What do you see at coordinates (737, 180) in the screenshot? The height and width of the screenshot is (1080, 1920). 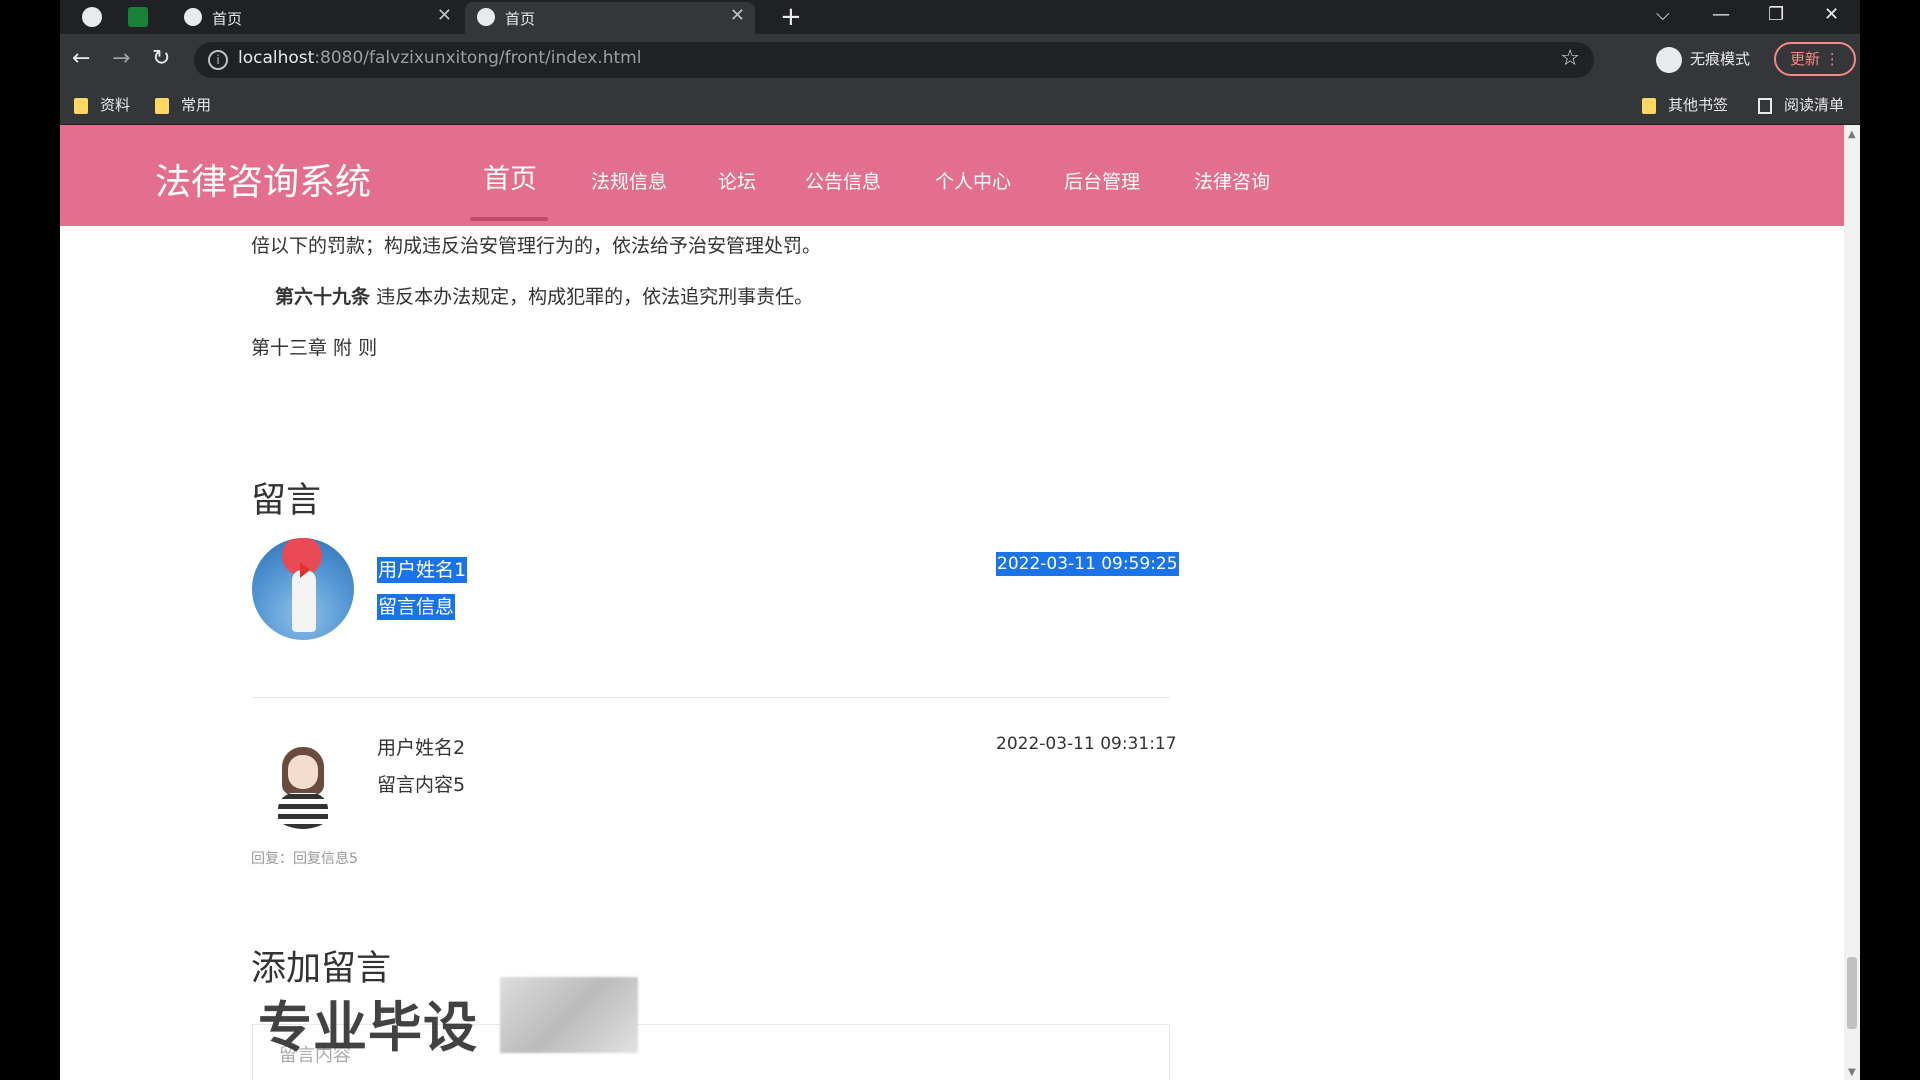 I see `nav-forum: 论坛` at bounding box center [737, 180].